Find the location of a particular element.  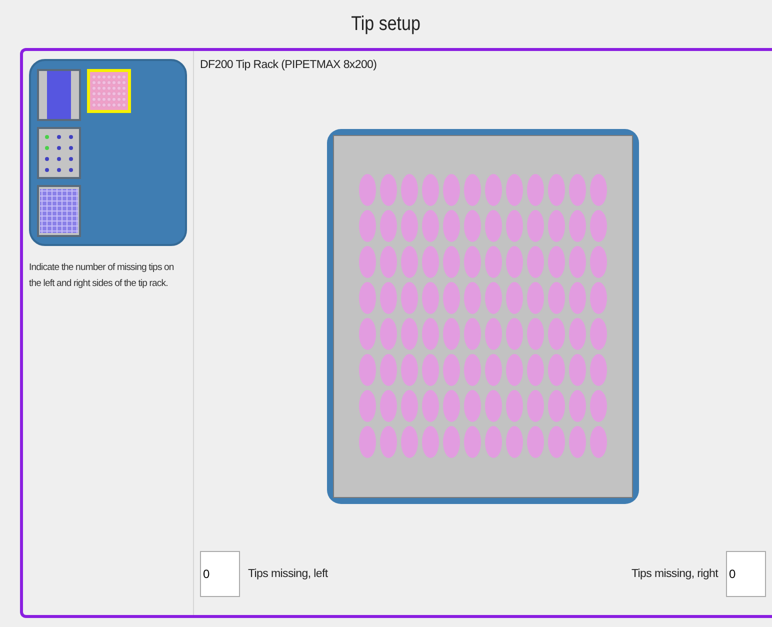

rack-title: DF200 Tip Rack (PIPETMAX 8x200) is located at coordinates (289, 65).